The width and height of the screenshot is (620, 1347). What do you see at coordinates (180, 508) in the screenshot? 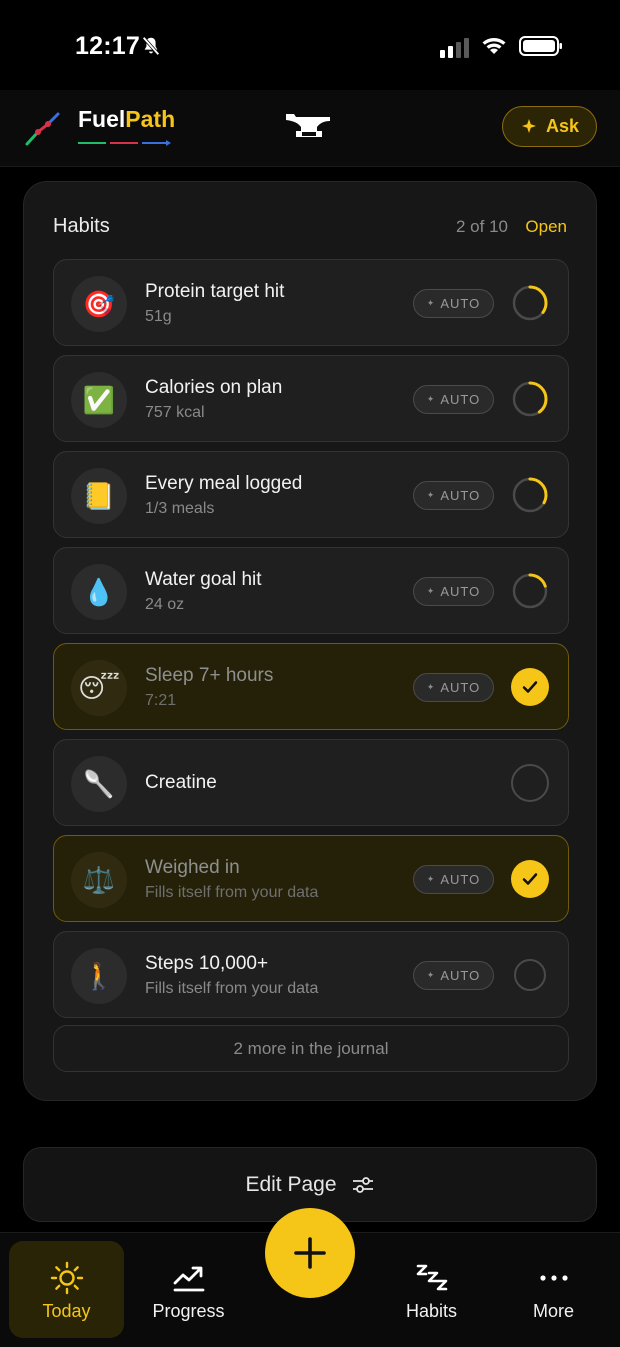
I see `habit-value: 1/3 meals` at bounding box center [180, 508].